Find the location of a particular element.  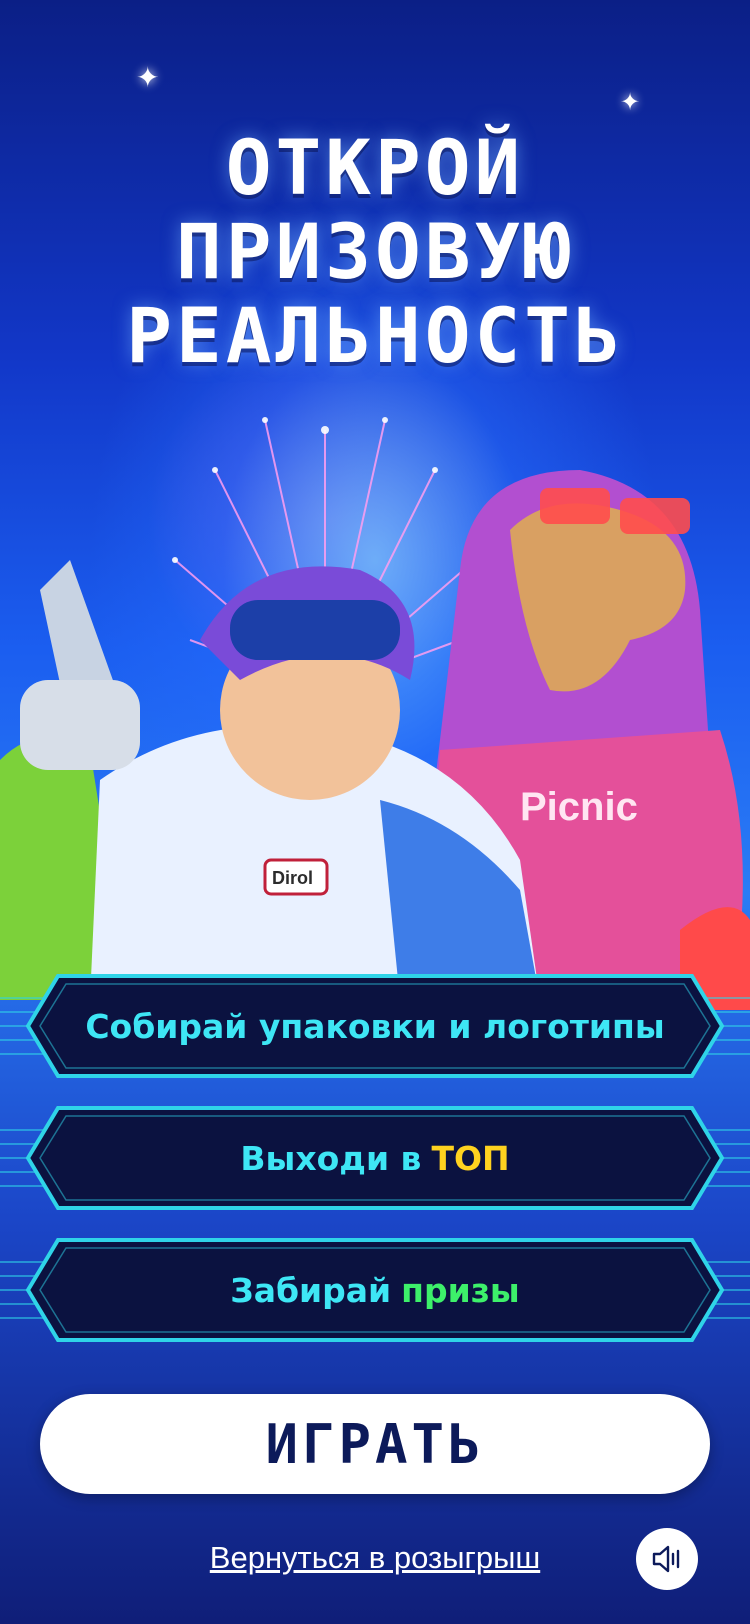

step-prizes: Забирай призы is located at coordinates (375, 1290).